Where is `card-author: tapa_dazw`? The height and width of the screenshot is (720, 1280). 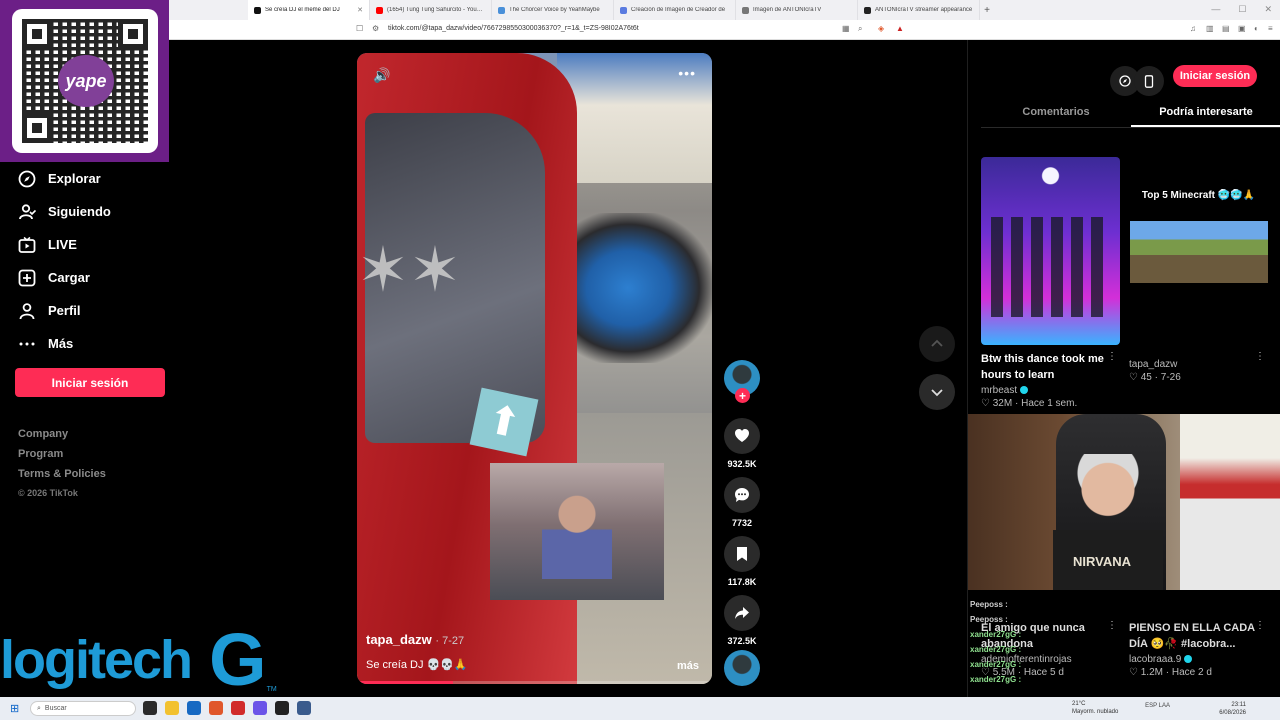 card-author: tapa_dazw is located at coordinates (1199, 364).